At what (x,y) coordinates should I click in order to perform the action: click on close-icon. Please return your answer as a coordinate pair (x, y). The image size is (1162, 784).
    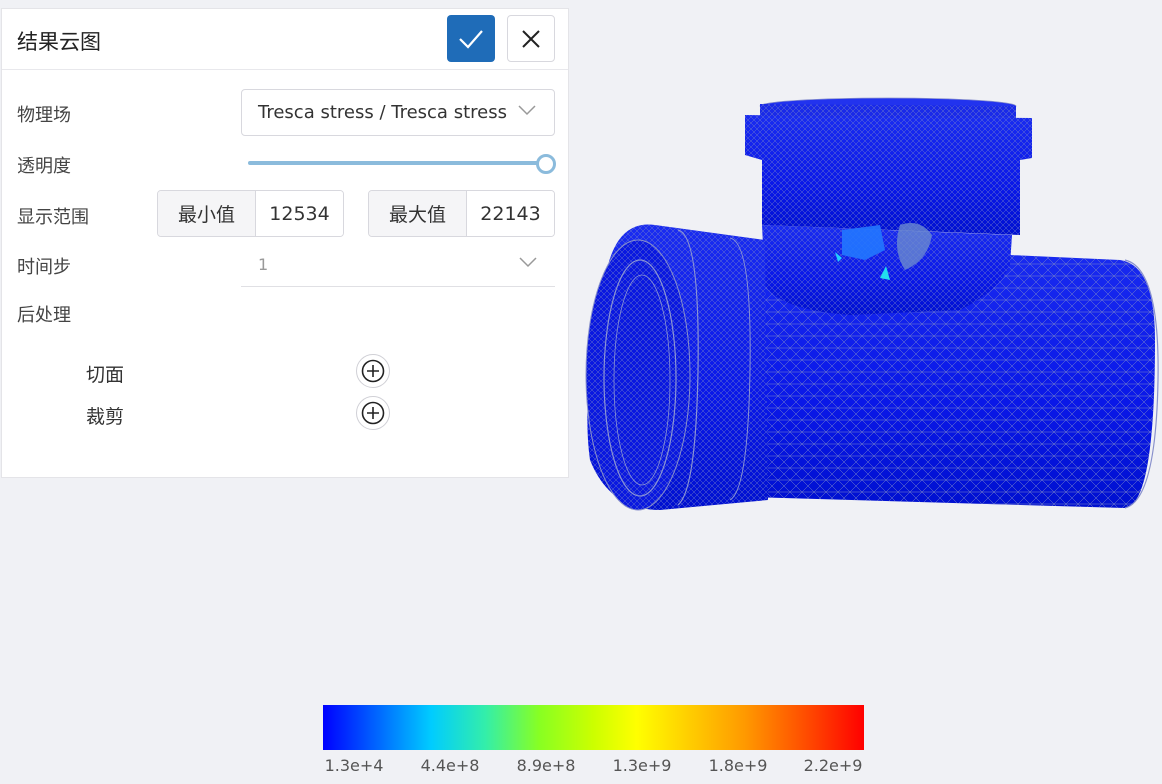
    Looking at the image, I should click on (531, 38).